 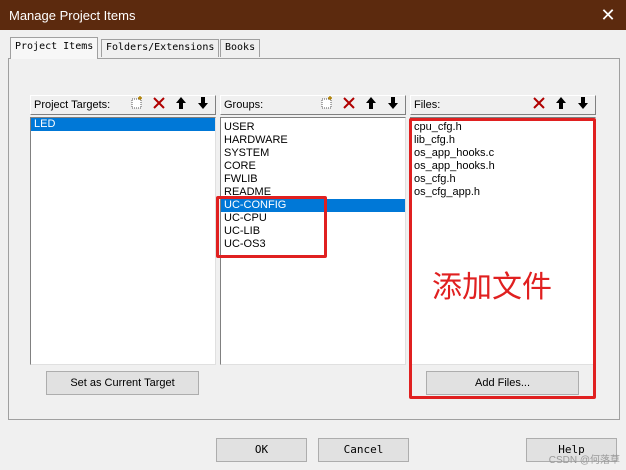 I want to click on tab-folders-extensions: Folders/Extensions, so click(x=160, y=48).